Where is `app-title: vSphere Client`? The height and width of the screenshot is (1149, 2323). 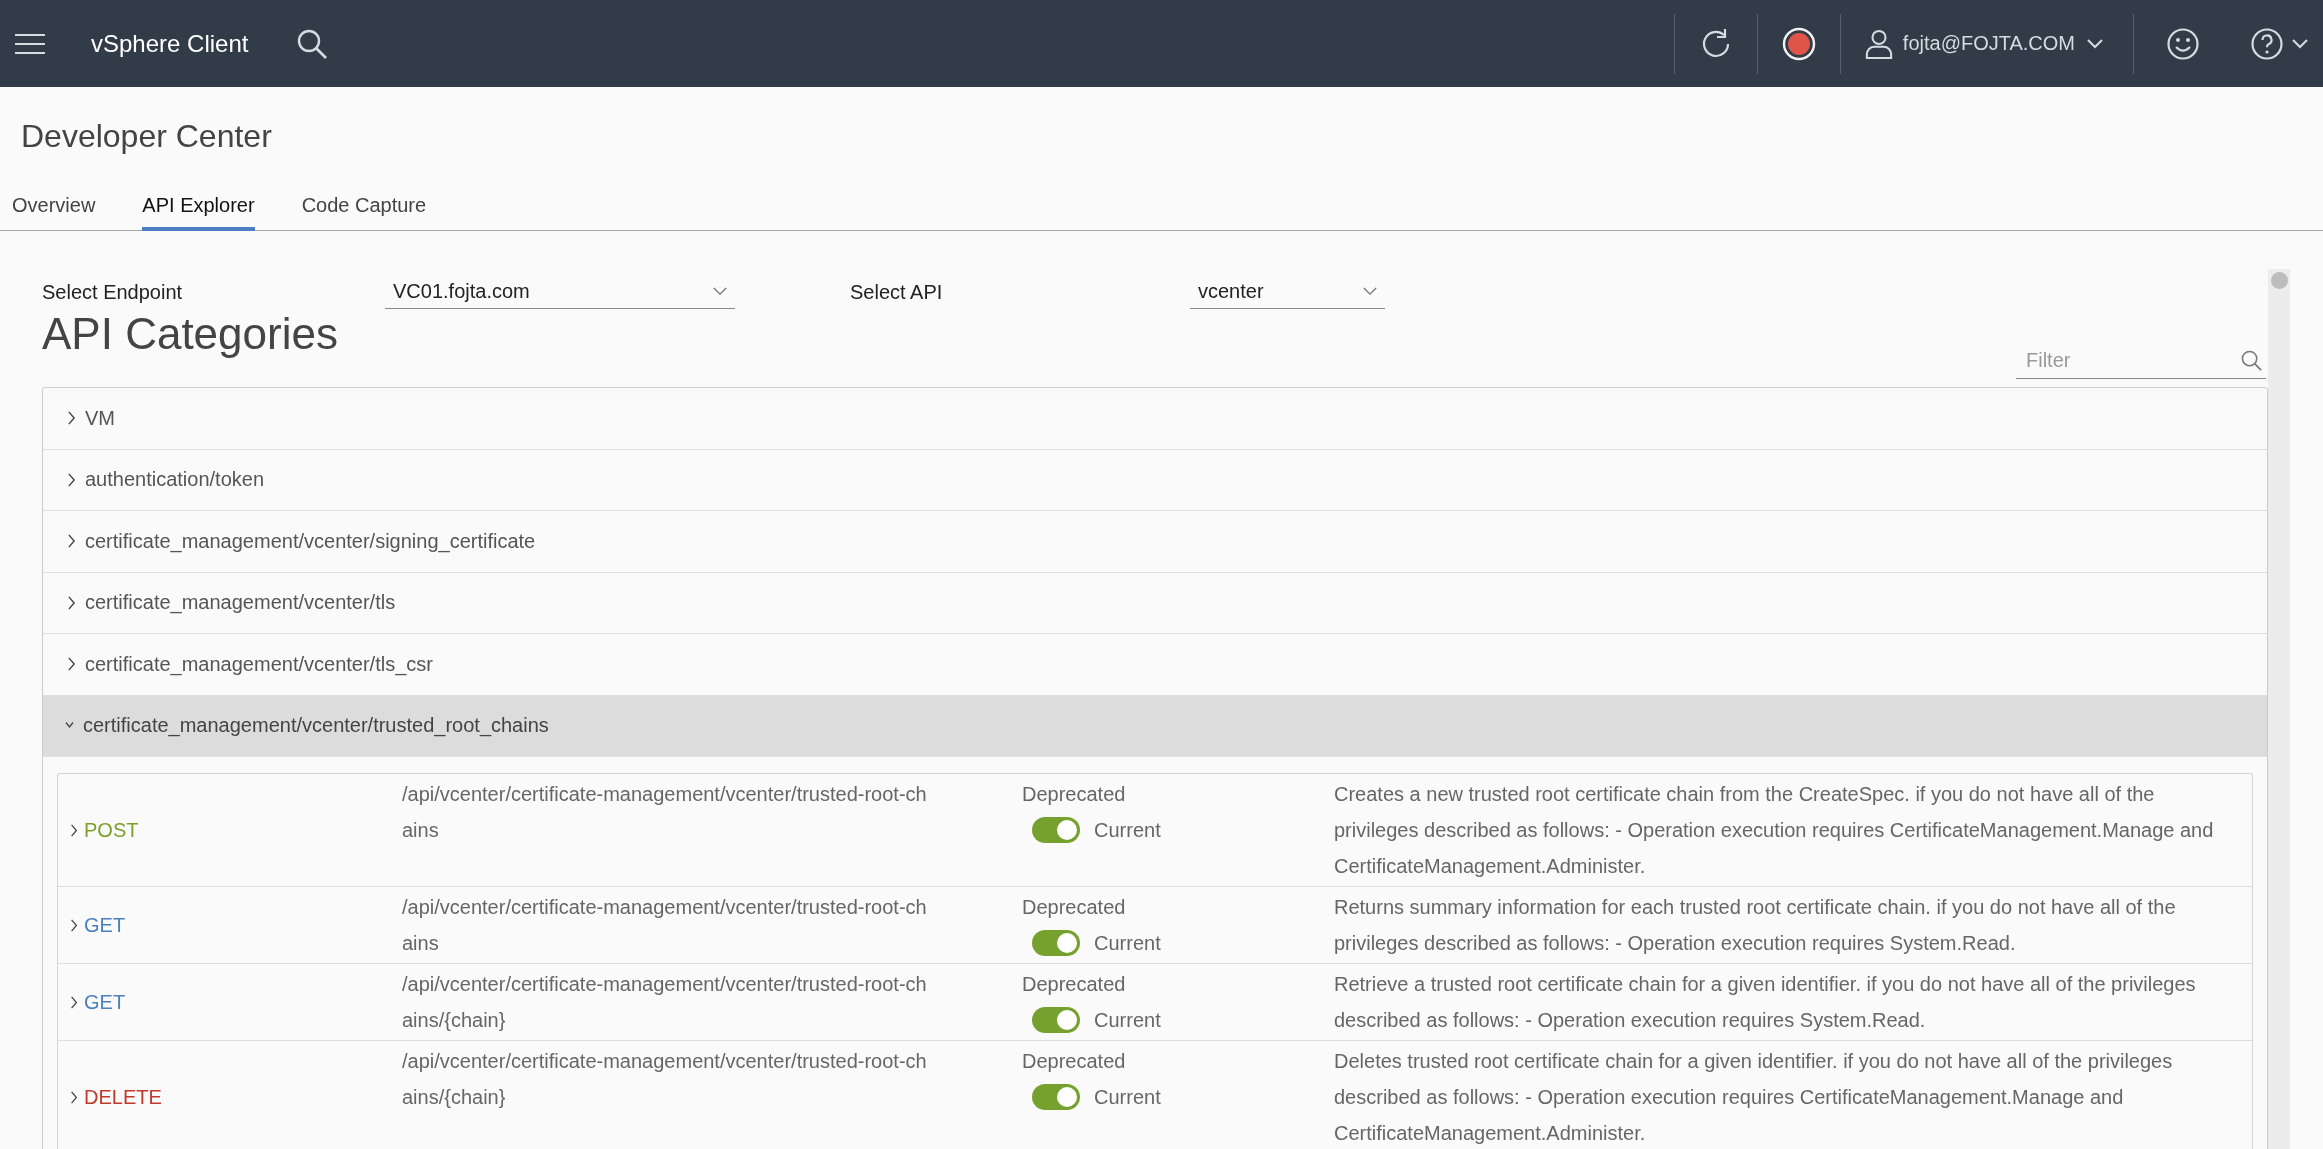
app-title: vSphere Client is located at coordinates (170, 43).